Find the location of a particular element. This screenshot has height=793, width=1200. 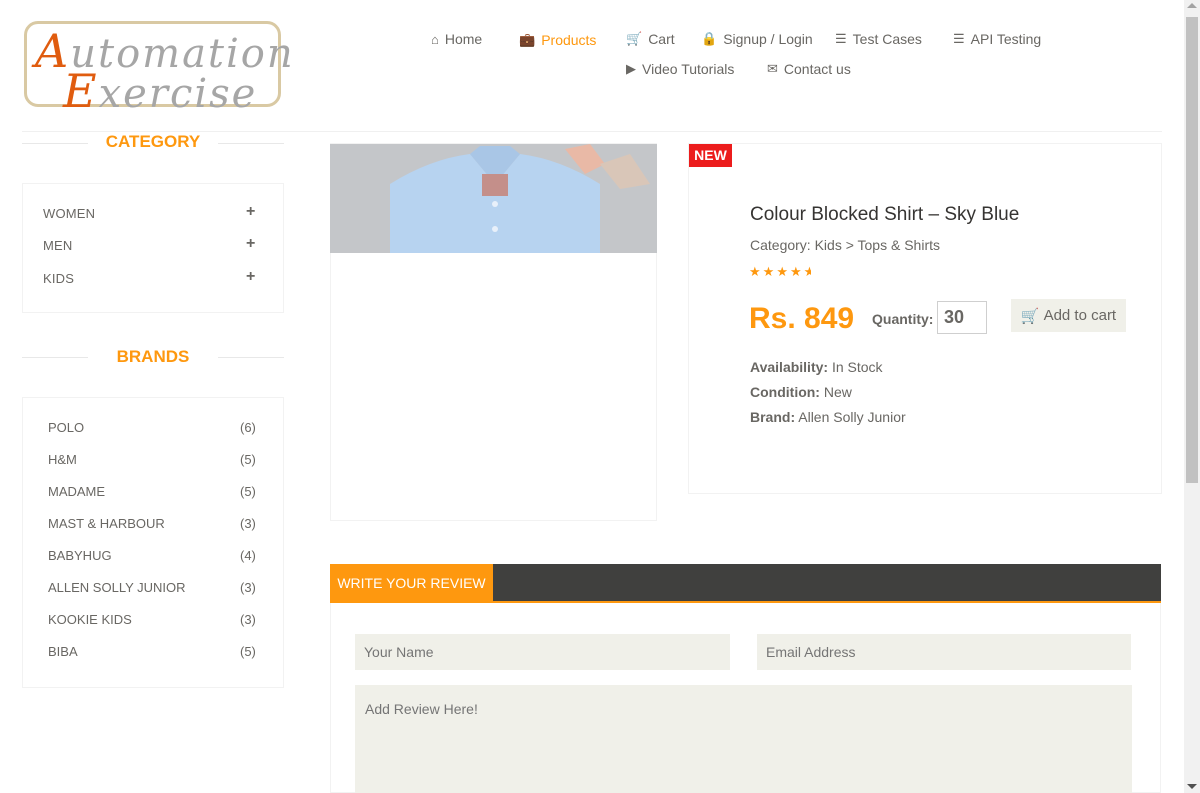

star-half-icon: ★ is located at coordinates (807, 272).